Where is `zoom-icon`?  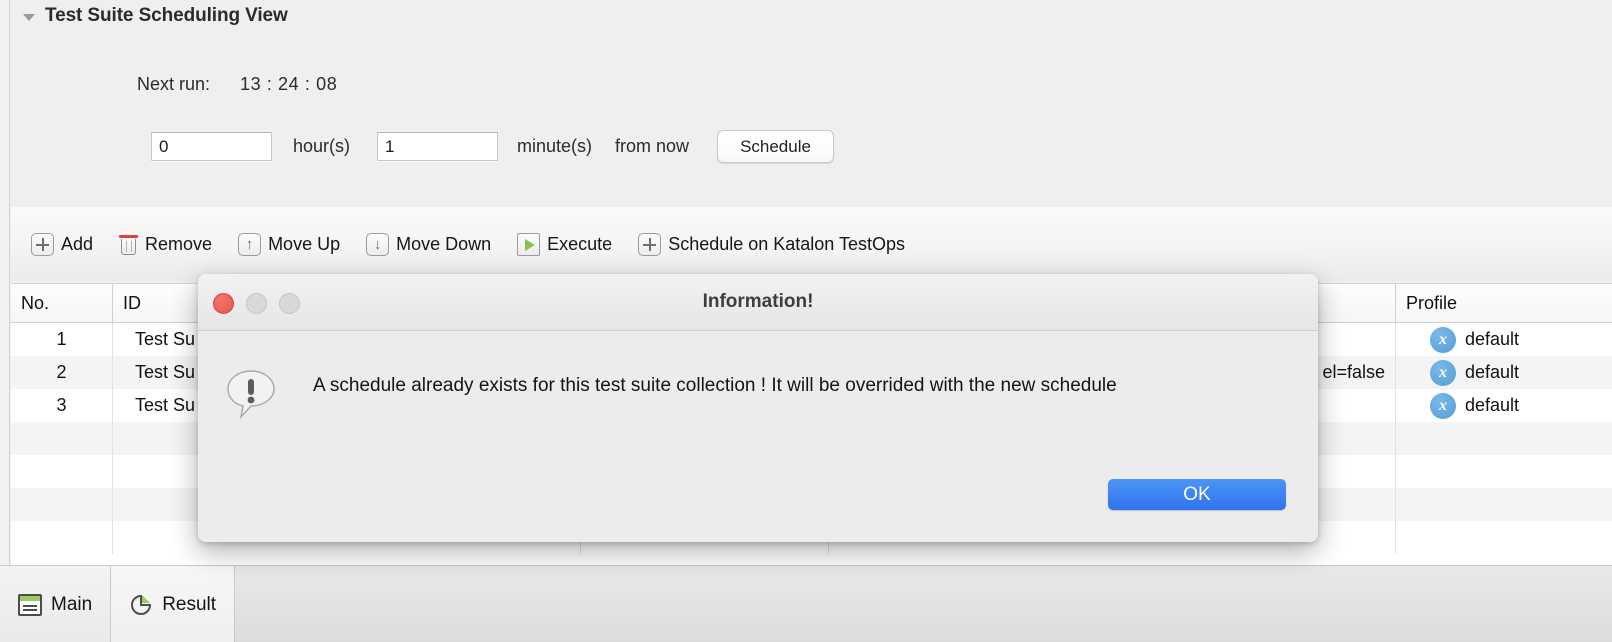
zoom-icon is located at coordinates (289, 303).